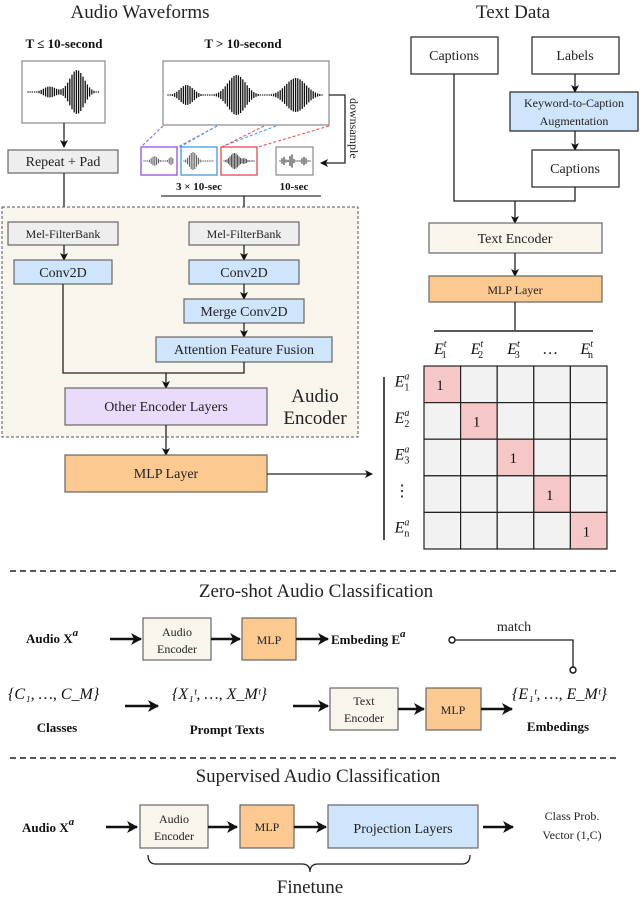 This screenshot has height=899, width=640. I want to click on audio-title: Audio Waveforms, so click(139, 12).